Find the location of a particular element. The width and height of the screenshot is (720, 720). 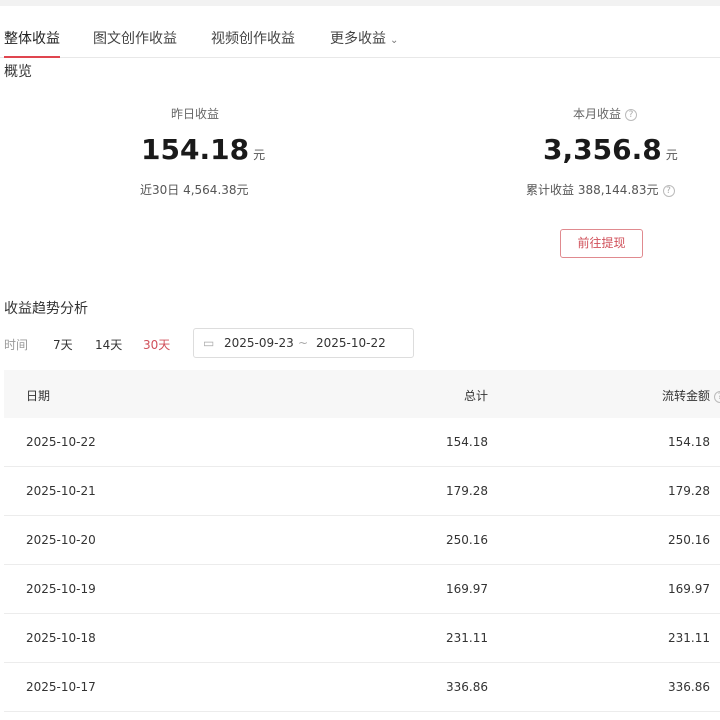

start-date: 2025-09-23 is located at coordinates (259, 343).